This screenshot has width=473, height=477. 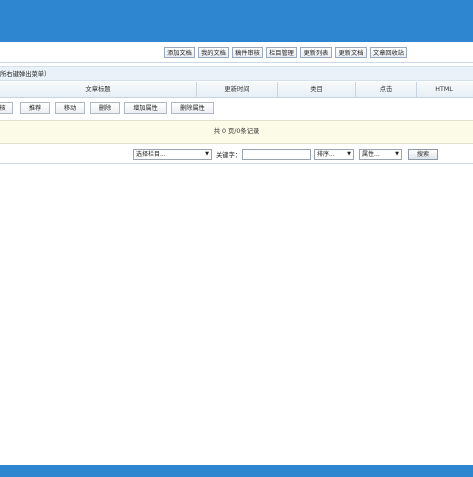 What do you see at coordinates (236, 108) in the screenshot?
I see `batch-actions: 审核 推荐 移动 删除 增加属性 删除属性` at bounding box center [236, 108].